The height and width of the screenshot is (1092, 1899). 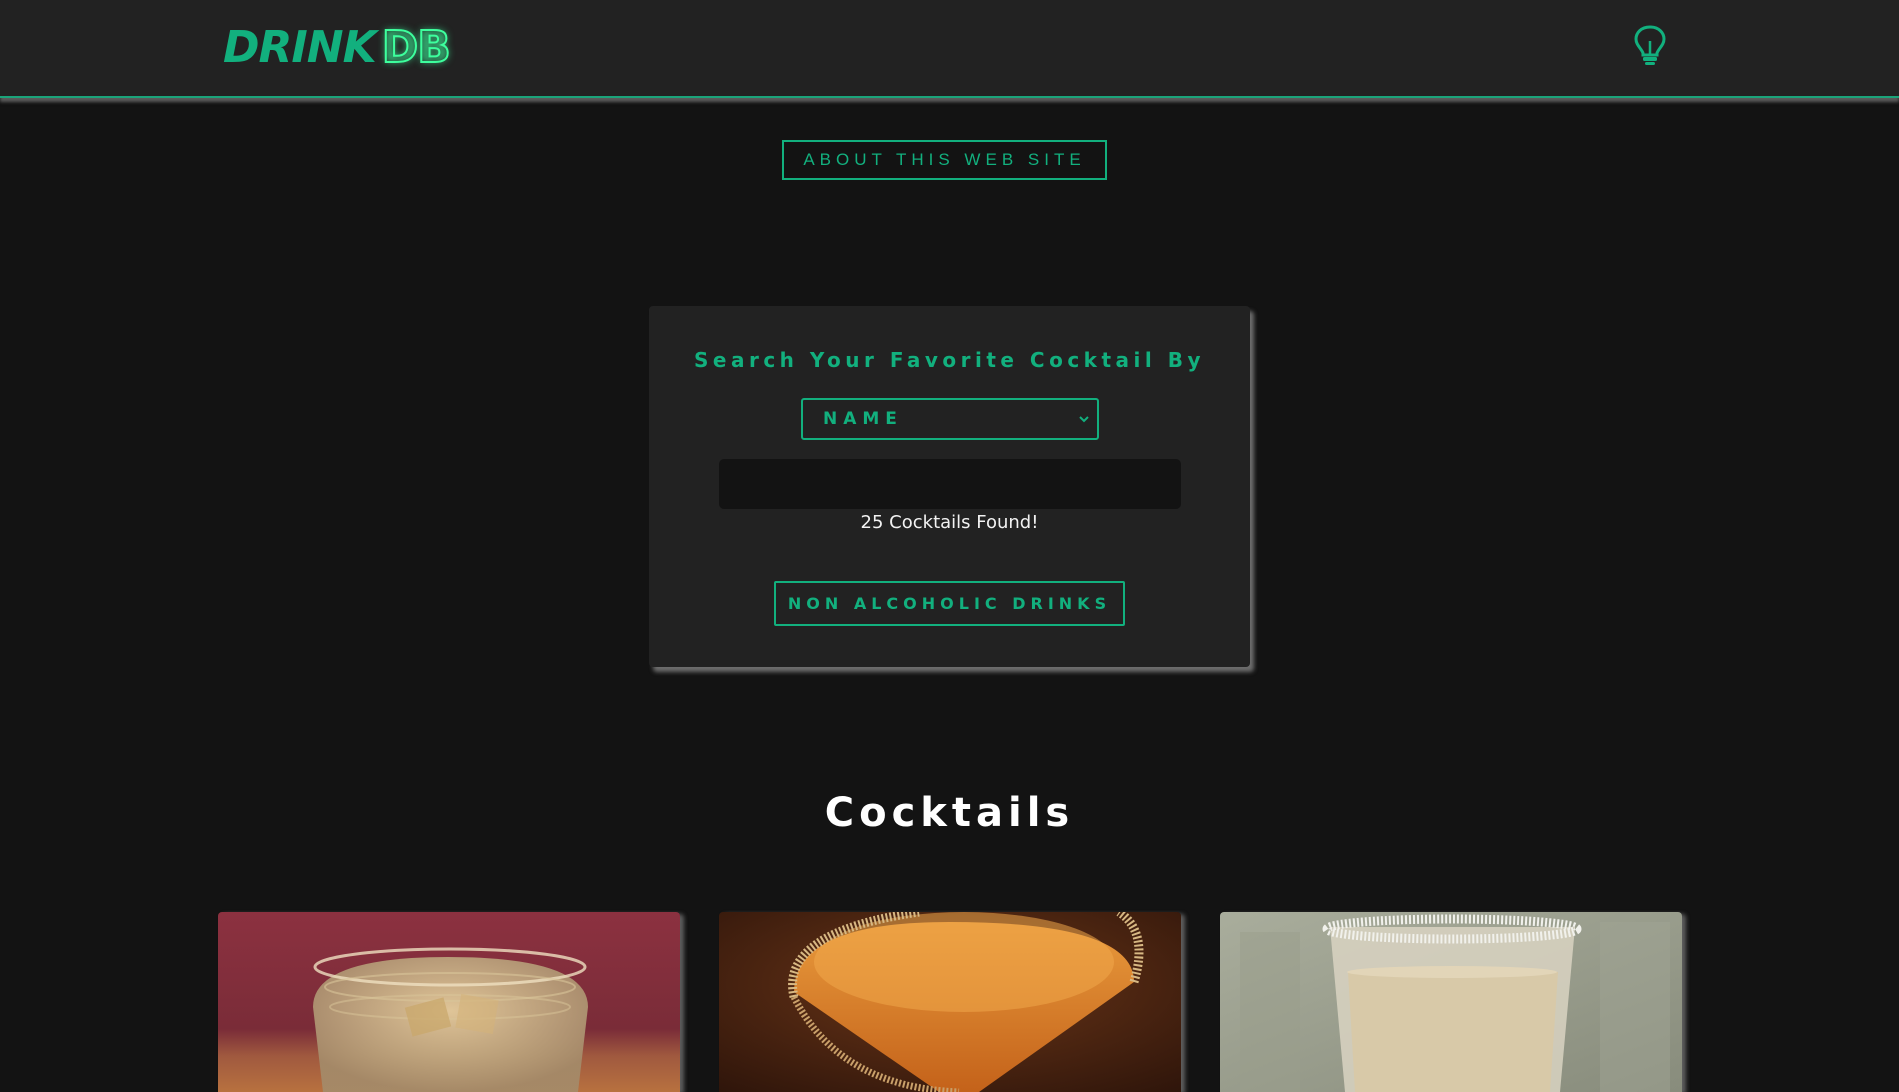 I want to click on cocktails-heading: Cocktails, so click(x=949, y=813).